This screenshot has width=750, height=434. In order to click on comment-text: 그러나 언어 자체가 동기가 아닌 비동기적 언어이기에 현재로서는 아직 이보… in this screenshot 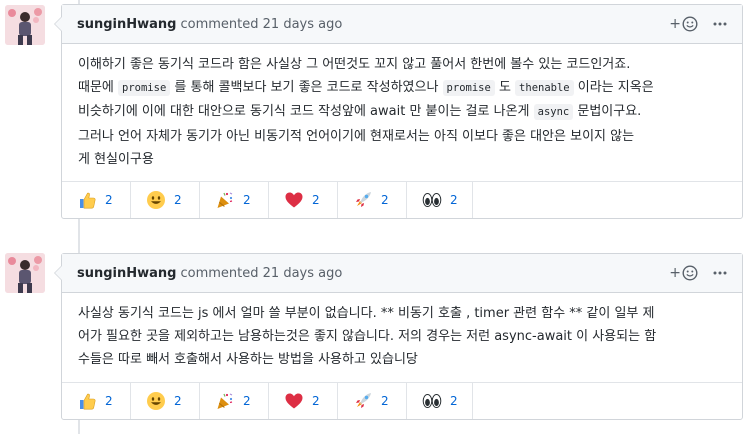, I will do `click(356, 136)`.